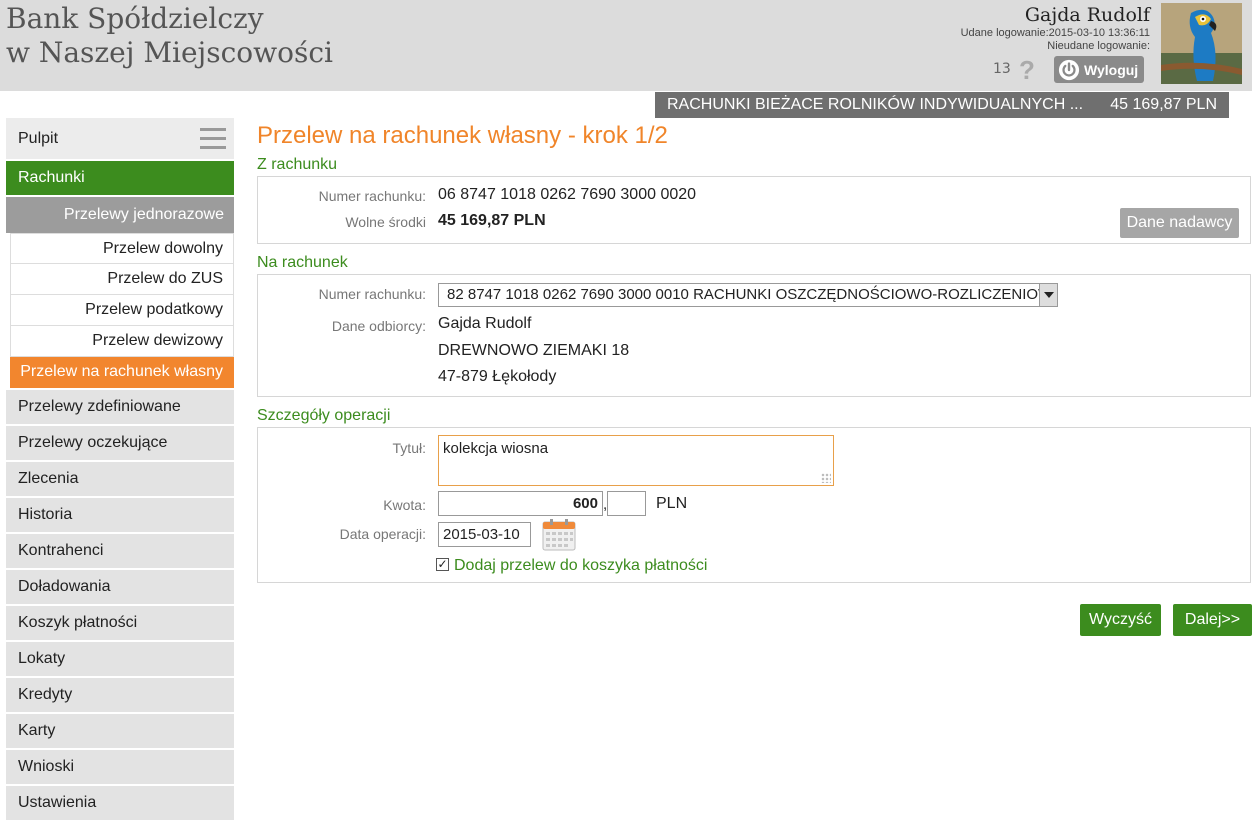 This screenshot has height=824, width=1252. Describe the element at coordinates (120, 623) in the screenshot. I see `sidebar-item-koszyk: Koszyk płatności` at that location.